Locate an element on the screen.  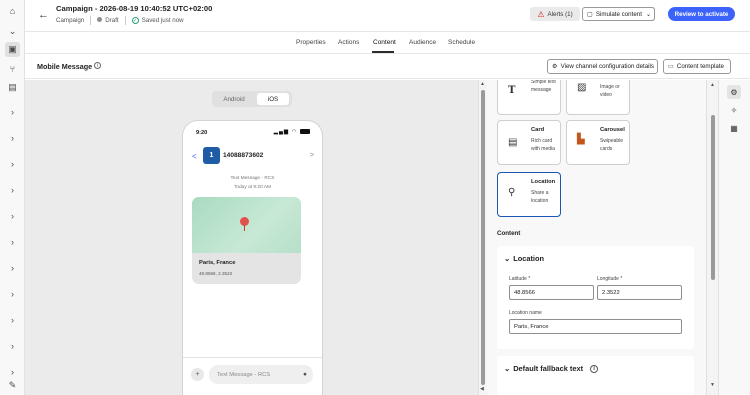
longitude-label-text: Longitude is located at coordinates (608, 279).